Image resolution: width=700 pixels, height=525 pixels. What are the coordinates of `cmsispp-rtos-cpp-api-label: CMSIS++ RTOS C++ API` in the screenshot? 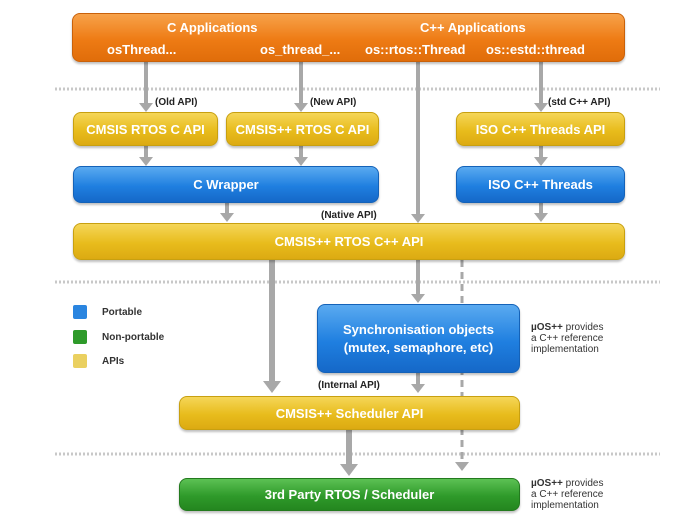 It's located at (349, 241).